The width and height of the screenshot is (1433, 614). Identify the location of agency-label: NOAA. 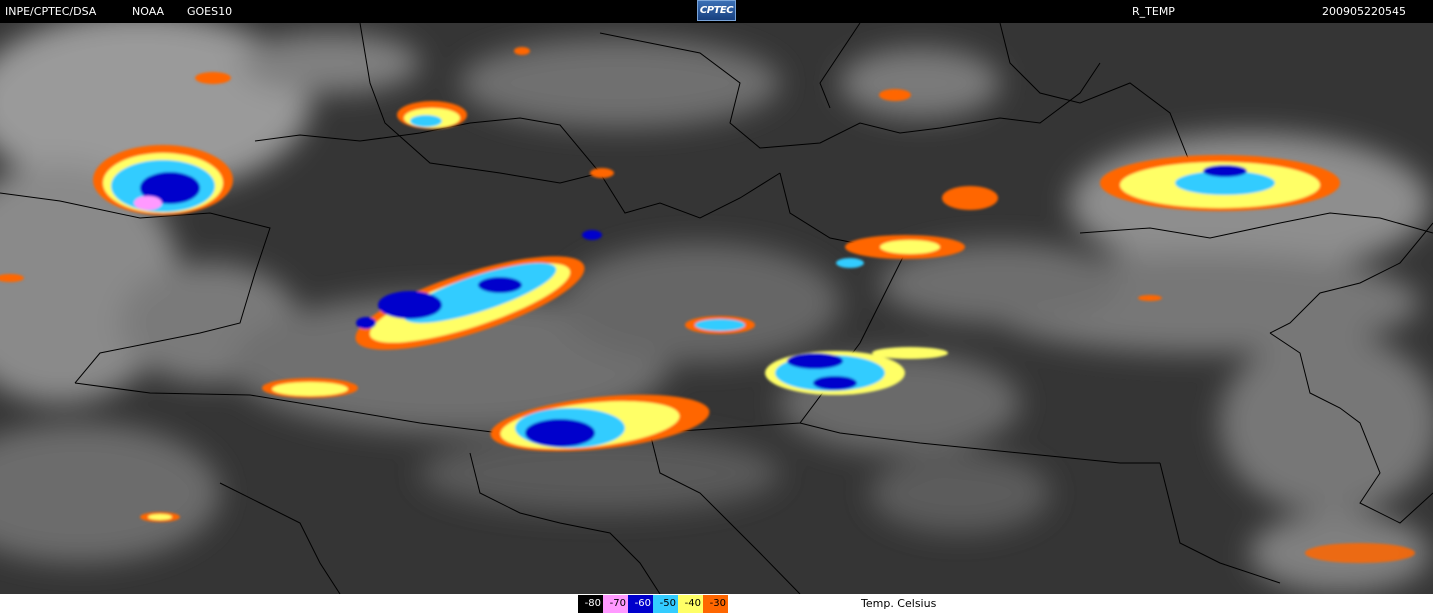
(148, 11).